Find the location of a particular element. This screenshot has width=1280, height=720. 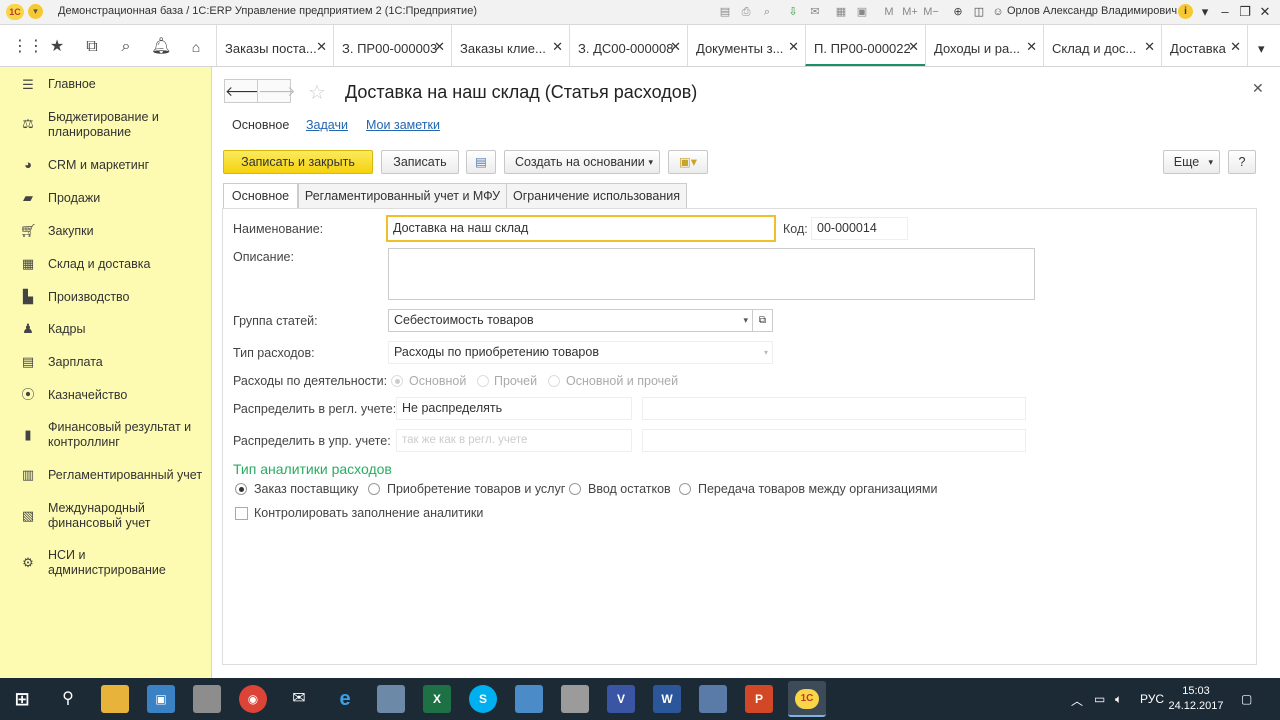

mail-icon: ✉ is located at coordinates (815, 12).